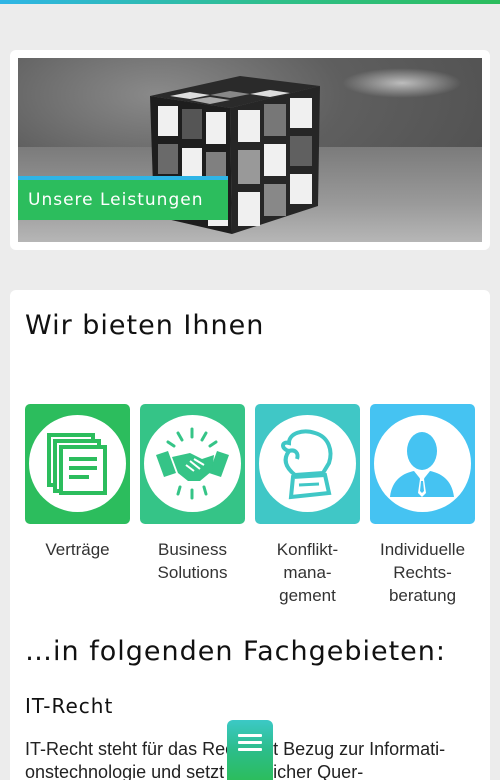 Image resolution: width=500 pixels, height=780 pixels. Describe the element at coordinates (192, 561) in the screenshot. I see `service-label-business: Business Solutions` at that location.